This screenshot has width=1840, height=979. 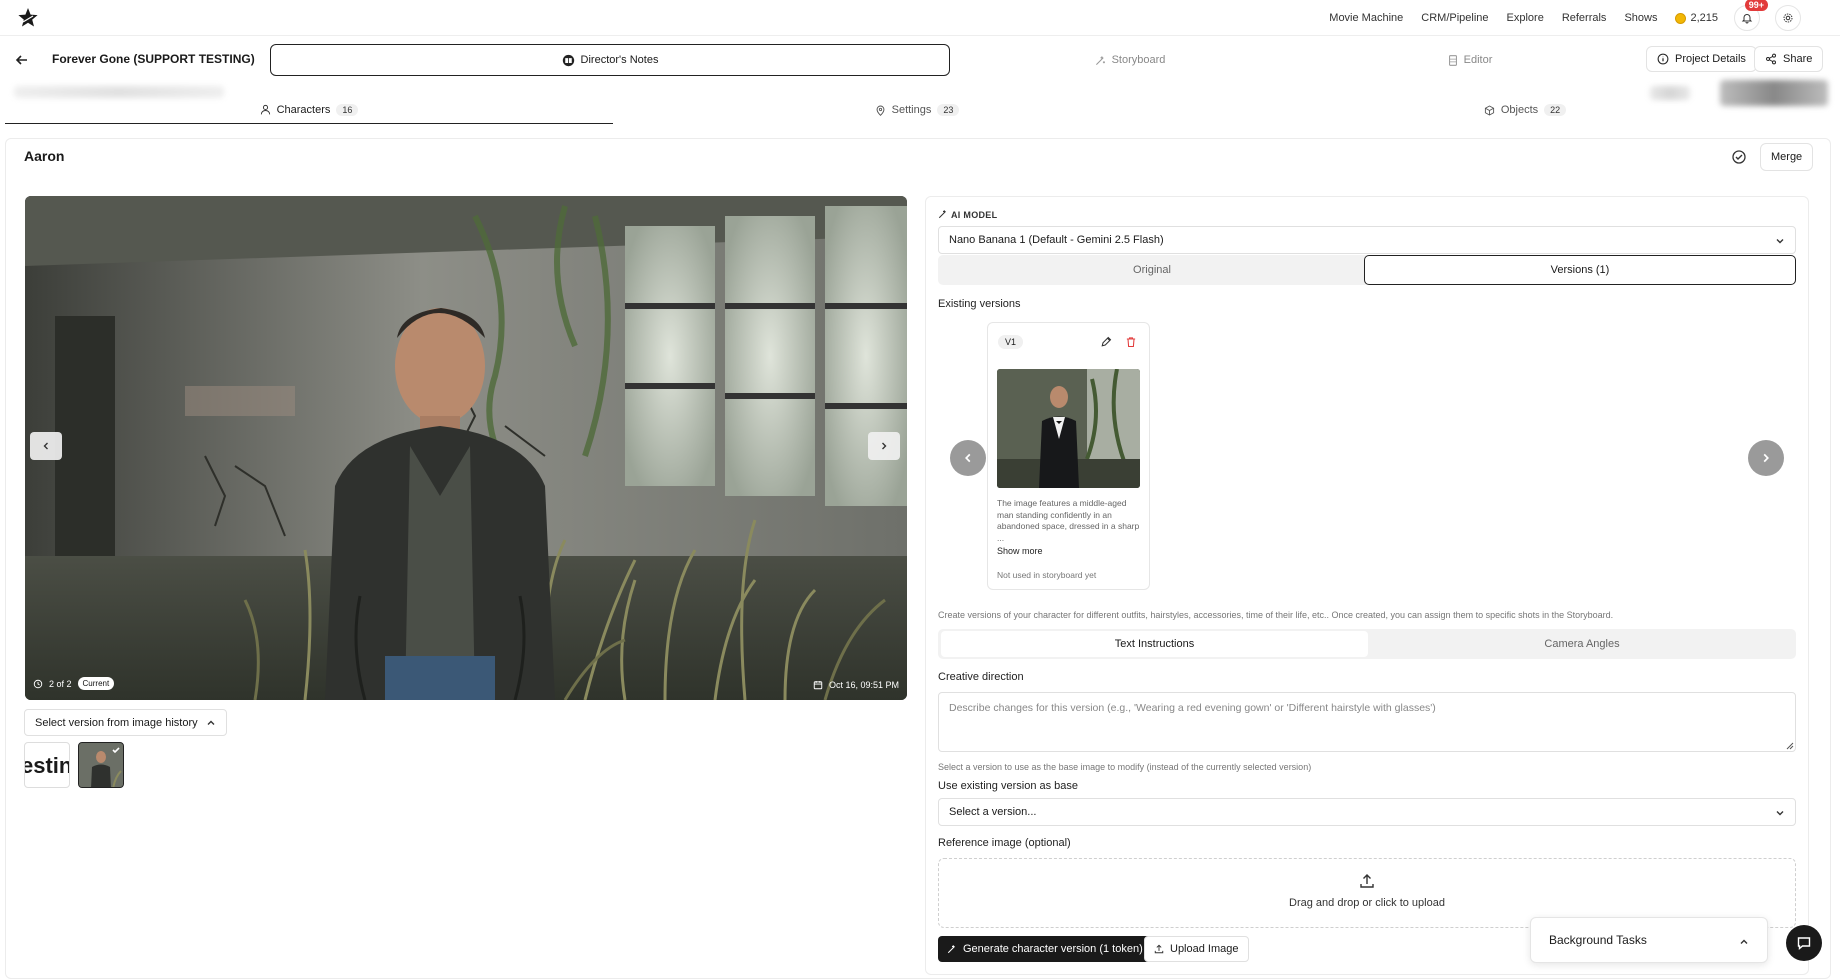 What do you see at coordinates (856, 685) in the screenshot?
I see `image-timestamp: Oct 16, 09:51 PM` at bounding box center [856, 685].